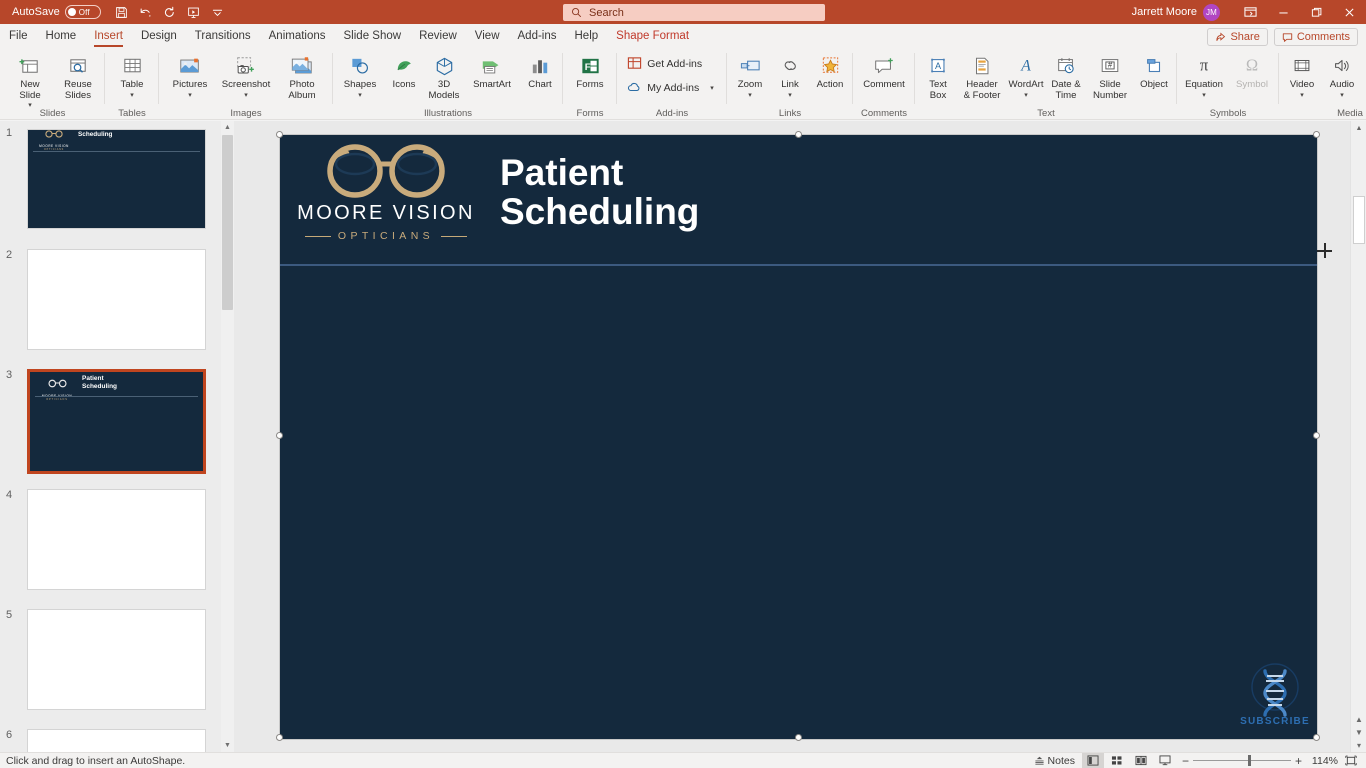  What do you see at coordinates (1110, 76) in the screenshot?
I see `slide-number-button: # Slide Number` at bounding box center [1110, 76].